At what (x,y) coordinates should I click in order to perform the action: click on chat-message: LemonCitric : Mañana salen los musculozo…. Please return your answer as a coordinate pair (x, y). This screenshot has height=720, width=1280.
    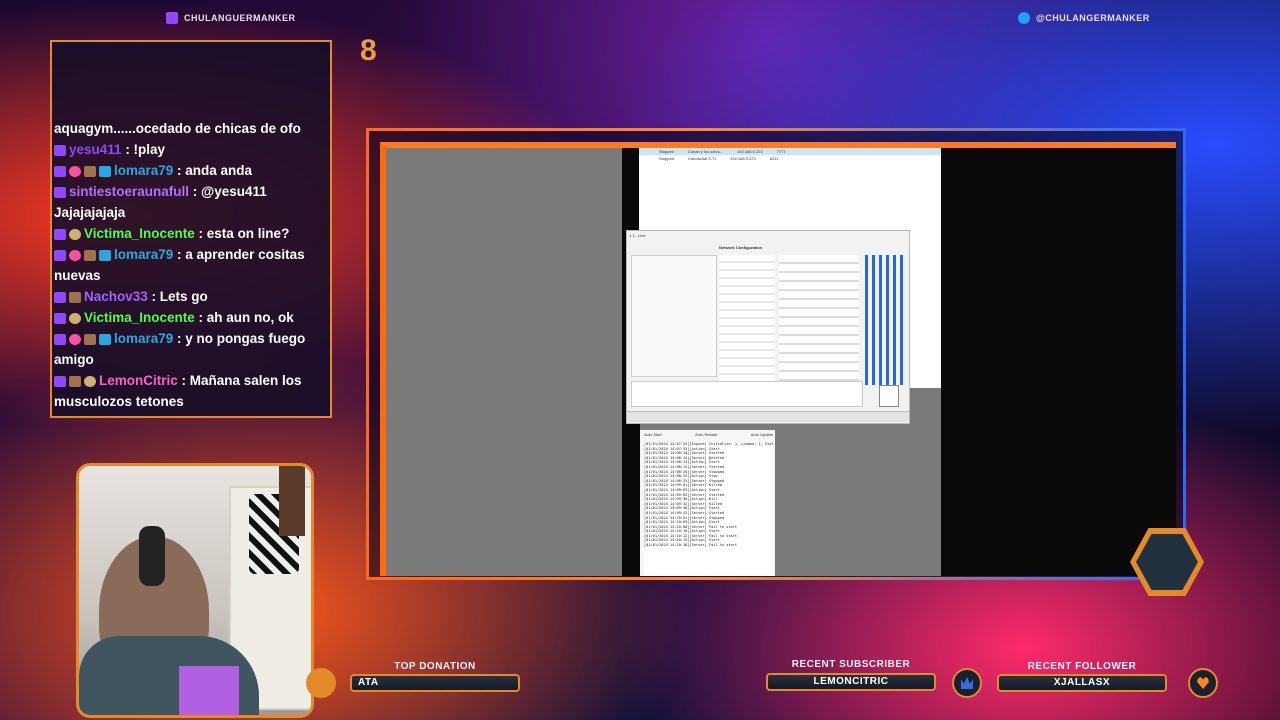
    Looking at the image, I should click on (191, 391).